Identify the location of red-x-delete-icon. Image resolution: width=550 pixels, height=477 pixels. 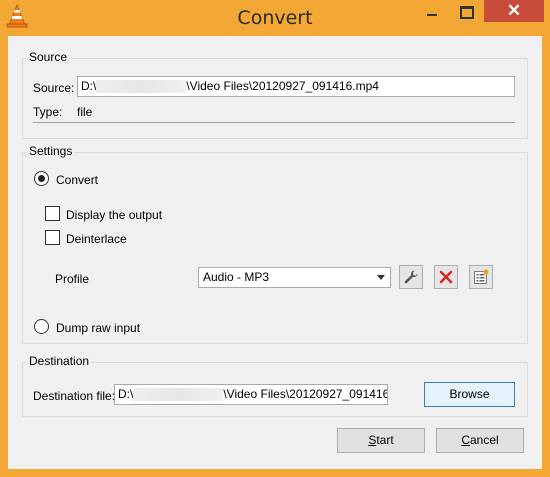
(446, 277).